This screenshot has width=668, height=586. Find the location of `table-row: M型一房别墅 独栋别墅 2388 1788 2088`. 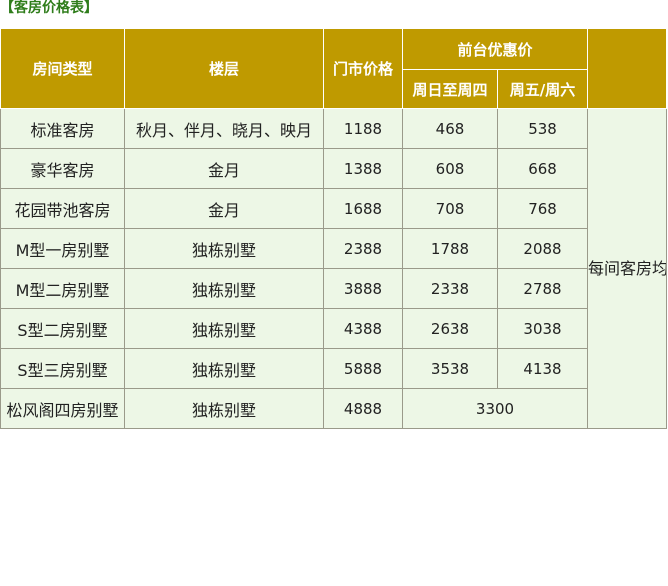

table-row: M型一房别墅 独栋别墅 2388 1788 2088 is located at coordinates (333, 248).